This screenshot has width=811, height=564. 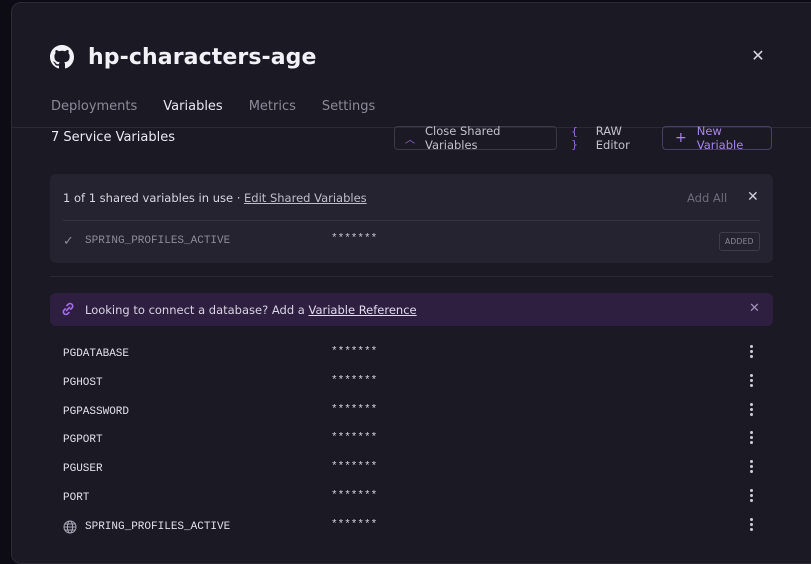 I want to click on tab-variables: Variables, so click(x=192, y=106).